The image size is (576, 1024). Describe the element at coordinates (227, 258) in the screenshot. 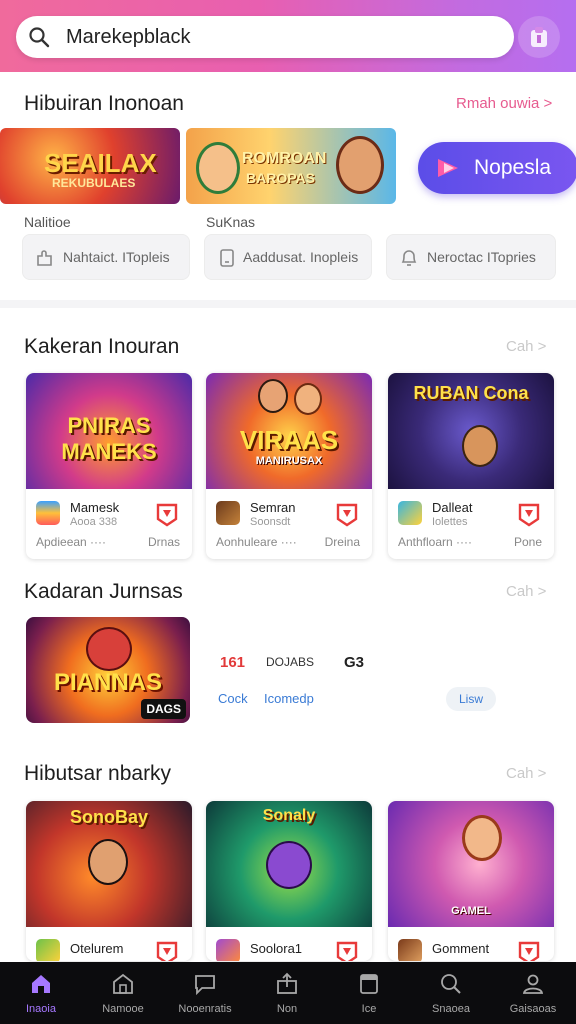

I see `device-icon` at that location.